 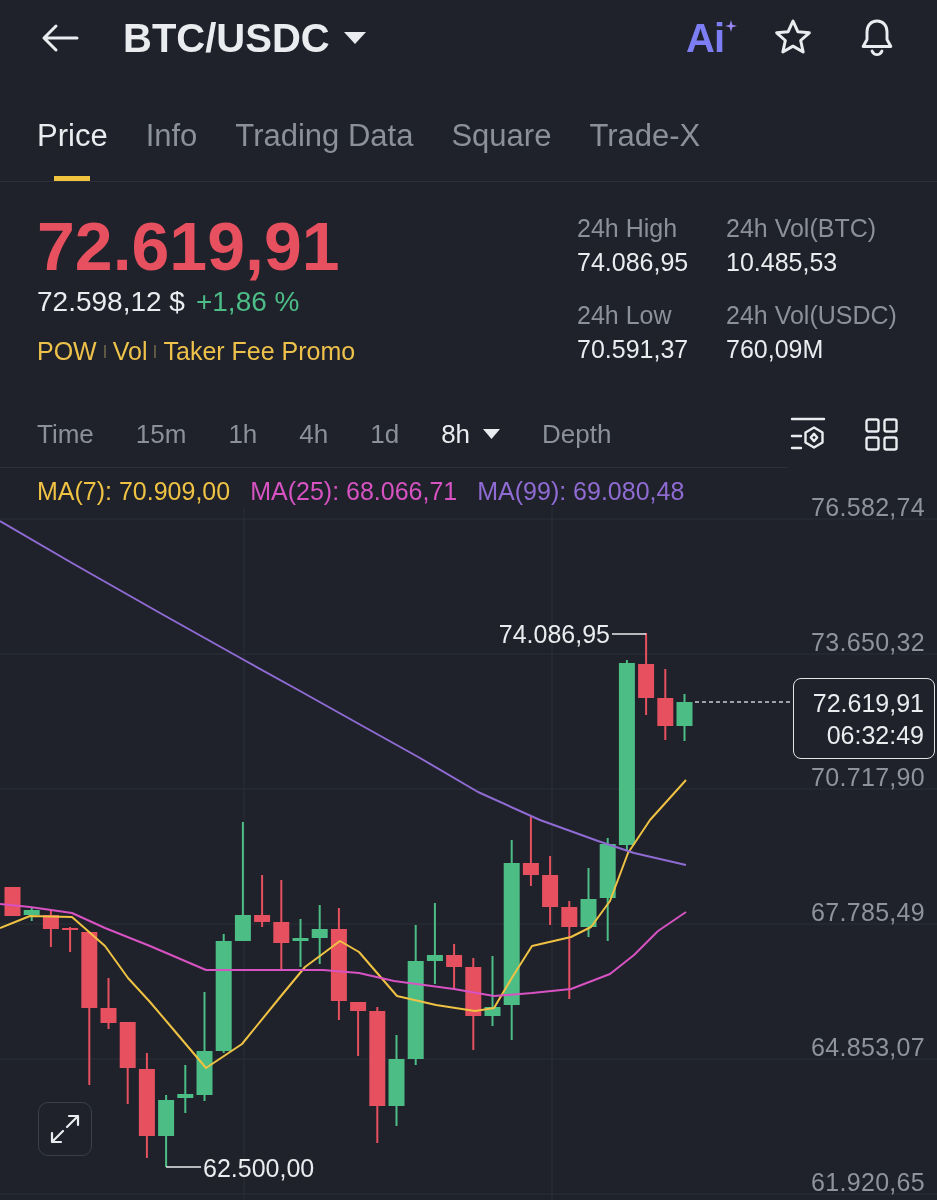 What do you see at coordinates (259, 1168) in the screenshot?
I see `low-price-label: 62.500,00` at bounding box center [259, 1168].